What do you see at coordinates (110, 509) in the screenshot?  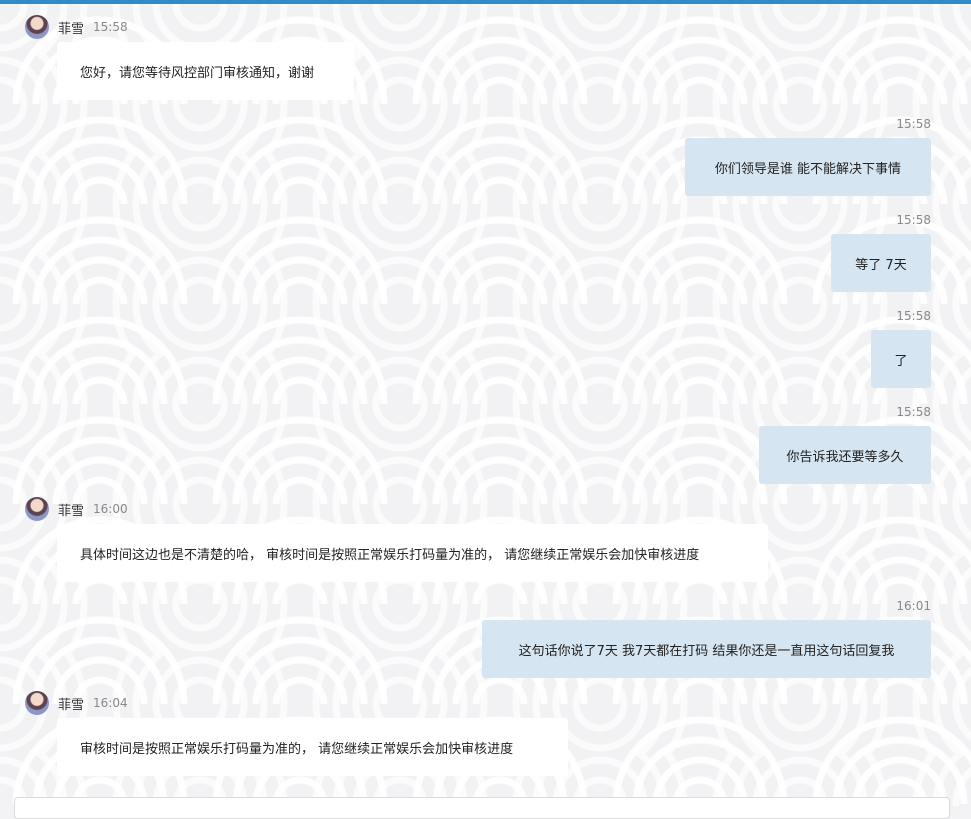 I see `message-time: 16:00` at bounding box center [110, 509].